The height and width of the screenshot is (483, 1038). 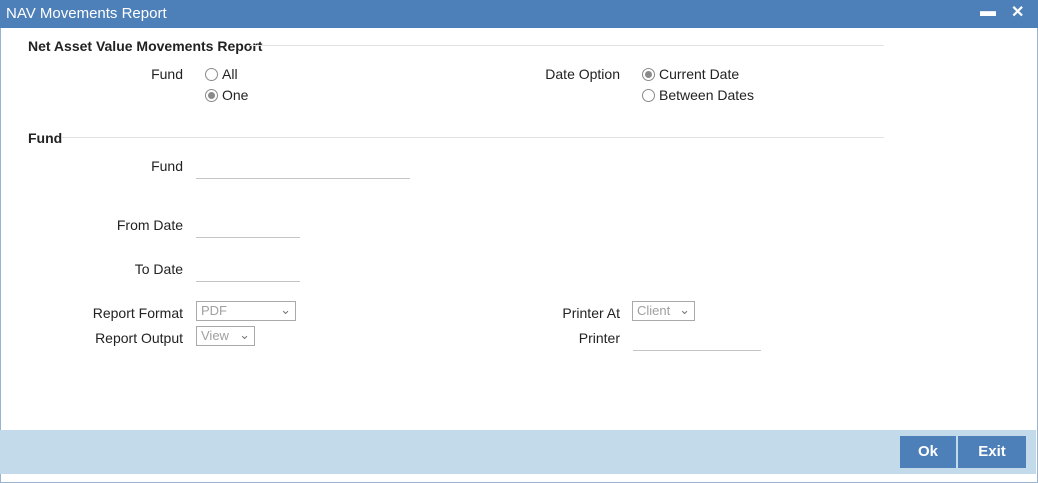 I want to click on printer-label: Printer, so click(x=599, y=338).